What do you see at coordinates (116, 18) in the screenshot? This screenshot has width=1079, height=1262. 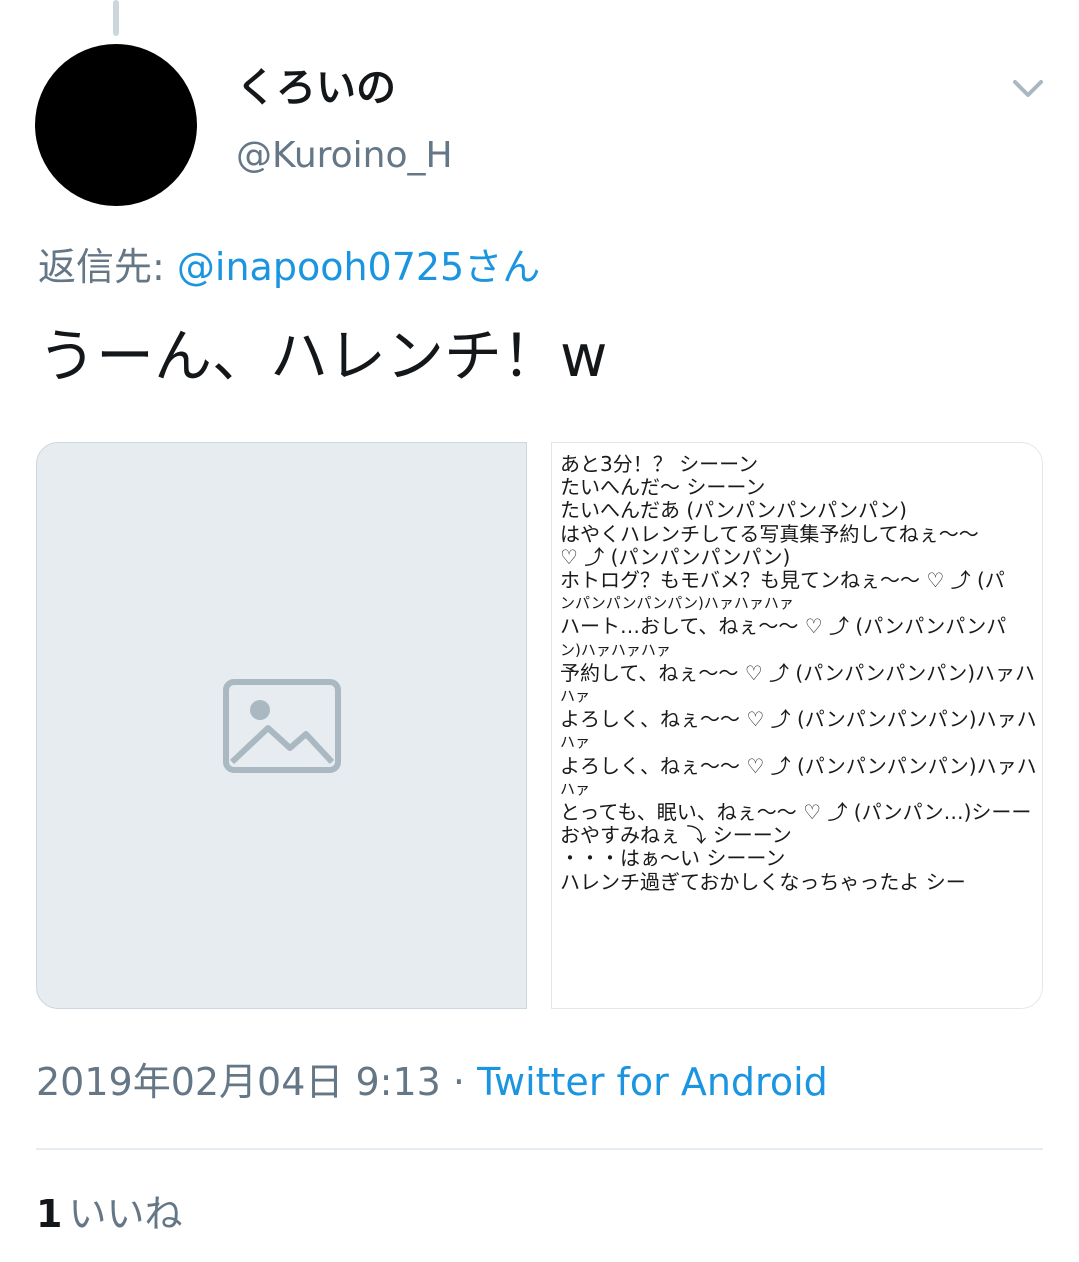 I see `thread-line` at bounding box center [116, 18].